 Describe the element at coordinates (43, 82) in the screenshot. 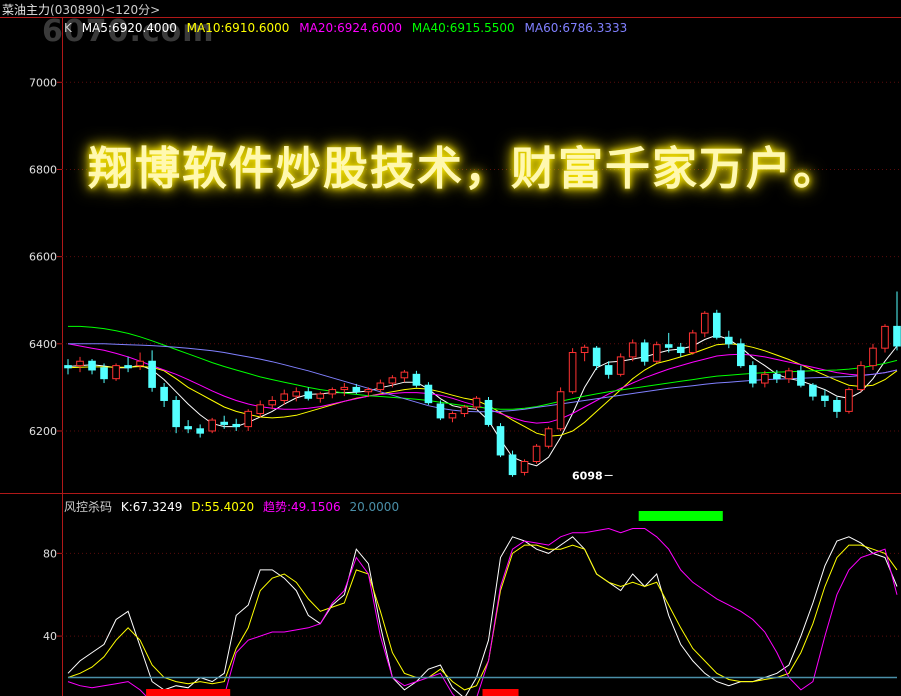

I see `price-tick-label: 7000` at that location.